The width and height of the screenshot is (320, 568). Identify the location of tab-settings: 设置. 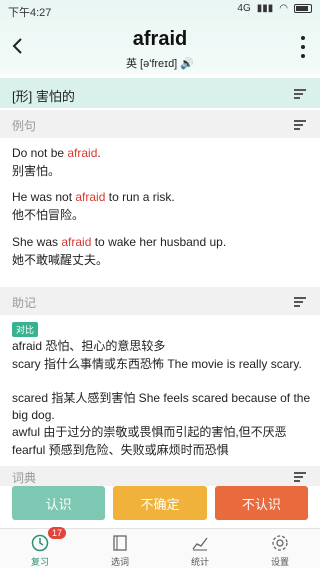
(280, 548).